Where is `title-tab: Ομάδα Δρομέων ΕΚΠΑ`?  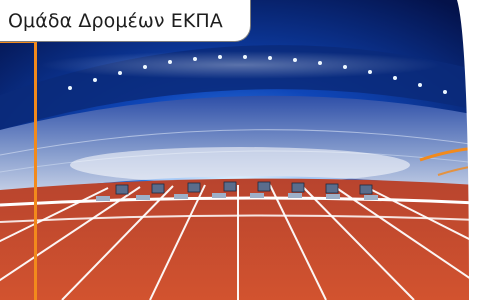 title-tab: Ομάδα Δρομέων ΕΚΠΑ is located at coordinates (125, 21).